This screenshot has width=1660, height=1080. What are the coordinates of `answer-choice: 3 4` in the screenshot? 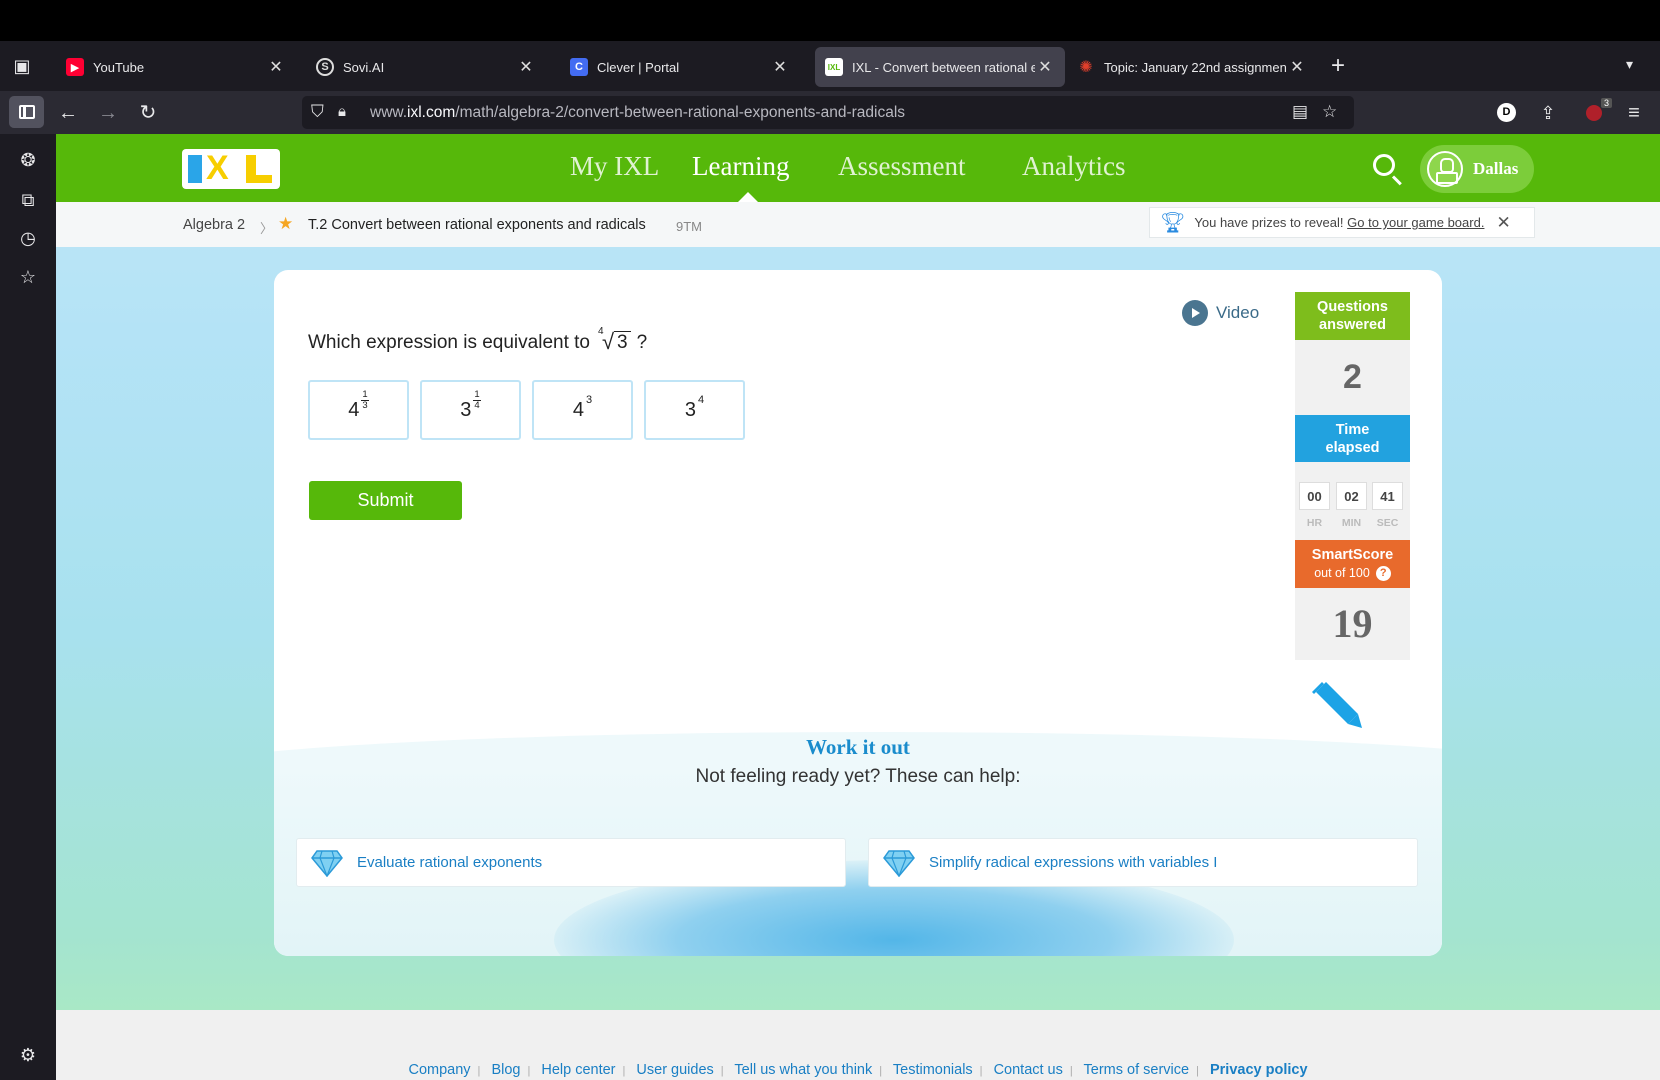 It's located at (694, 410).